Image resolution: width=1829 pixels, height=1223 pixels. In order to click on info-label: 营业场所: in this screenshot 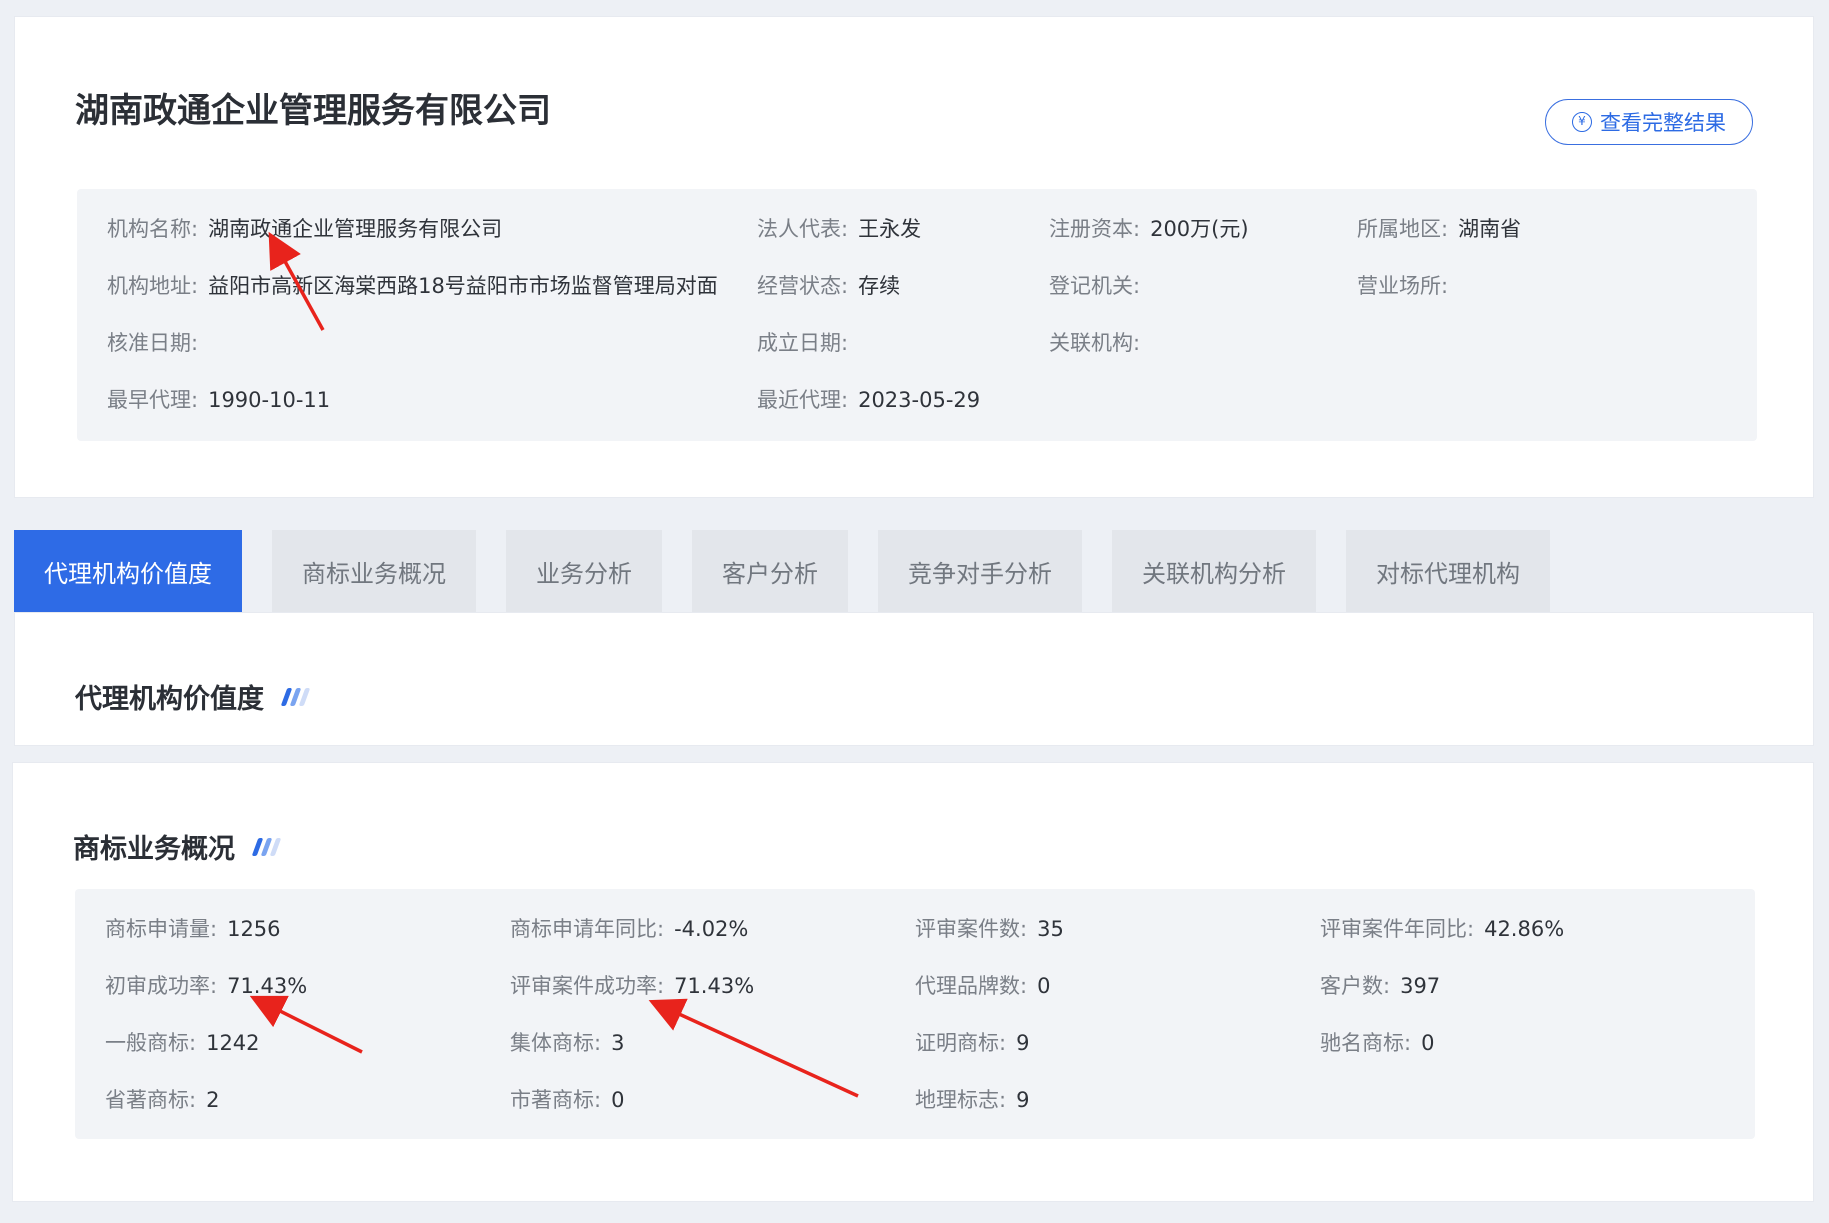, I will do `click(1403, 286)`.